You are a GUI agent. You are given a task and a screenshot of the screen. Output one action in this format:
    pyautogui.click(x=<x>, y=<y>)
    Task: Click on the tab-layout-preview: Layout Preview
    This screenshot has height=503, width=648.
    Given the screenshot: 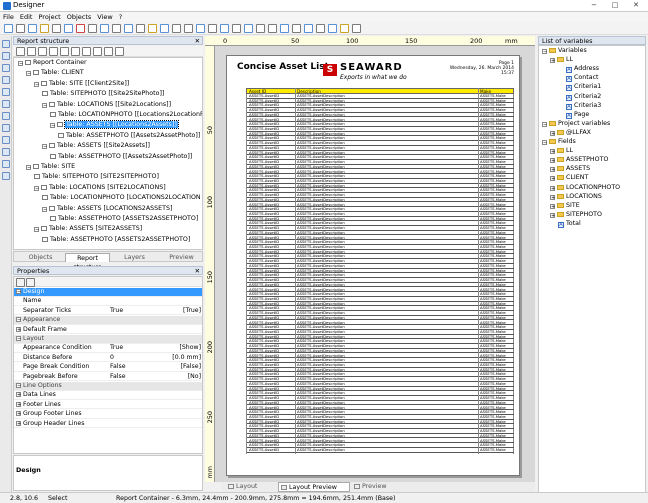 What is the action you would take?
    pyautogui.click(x=314, y=487)
    